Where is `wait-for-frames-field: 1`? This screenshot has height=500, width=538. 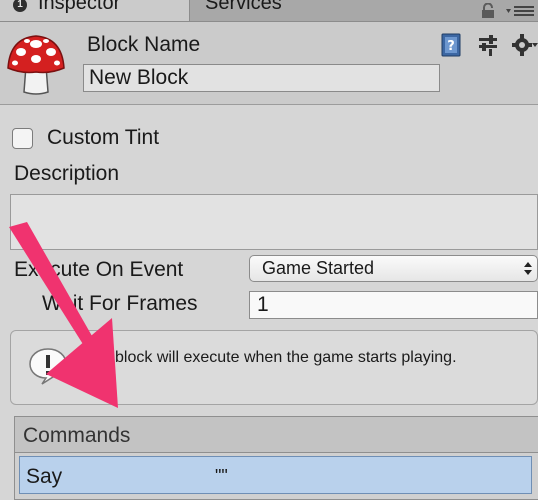 wait-for-frames-field: 1 is located at coordinates (393, 305).